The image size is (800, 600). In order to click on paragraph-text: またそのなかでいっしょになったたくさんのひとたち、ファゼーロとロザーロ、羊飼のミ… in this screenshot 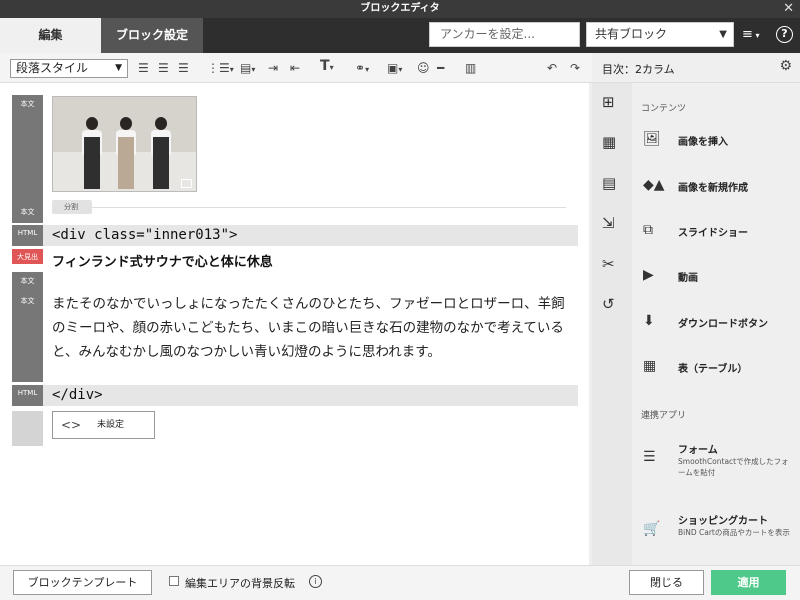, I will do `click(314, 328)`.